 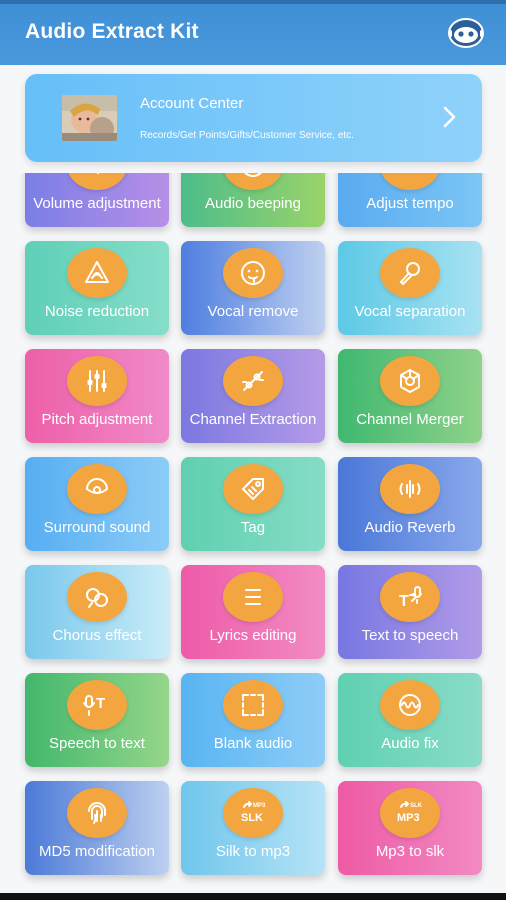 What do you see at coordinates (97, 743) in the screenshot?
I see `tool-tile-label: Speech to text` at bounding box center [97, 743].